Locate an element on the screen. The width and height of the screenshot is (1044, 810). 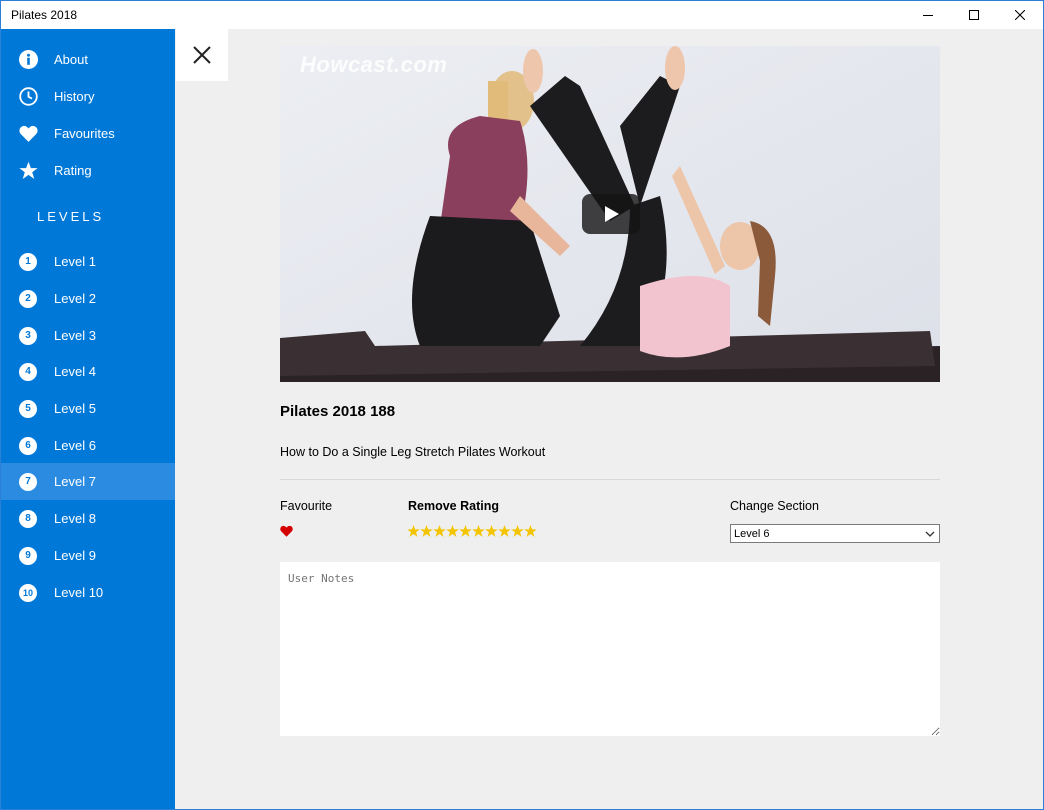
sidebar-item-level-2: 2 Level 2 is located at coordinates (88, 298).